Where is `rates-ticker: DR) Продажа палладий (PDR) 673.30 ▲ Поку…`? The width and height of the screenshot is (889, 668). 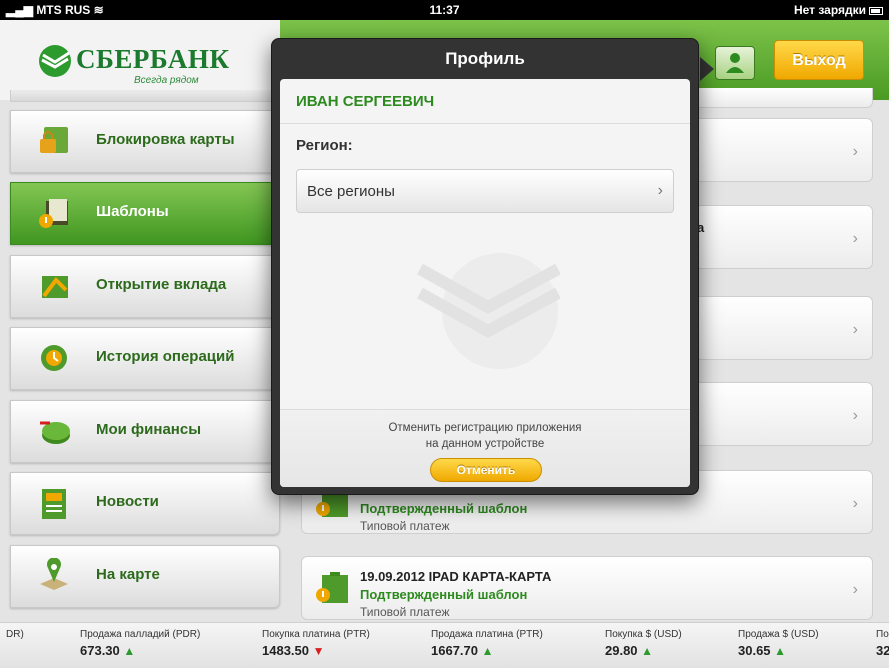
rates-ticker: DR) Продажа палладий (PDR) 673.30 ▲ Поку… is located at coordinates (444, 645).